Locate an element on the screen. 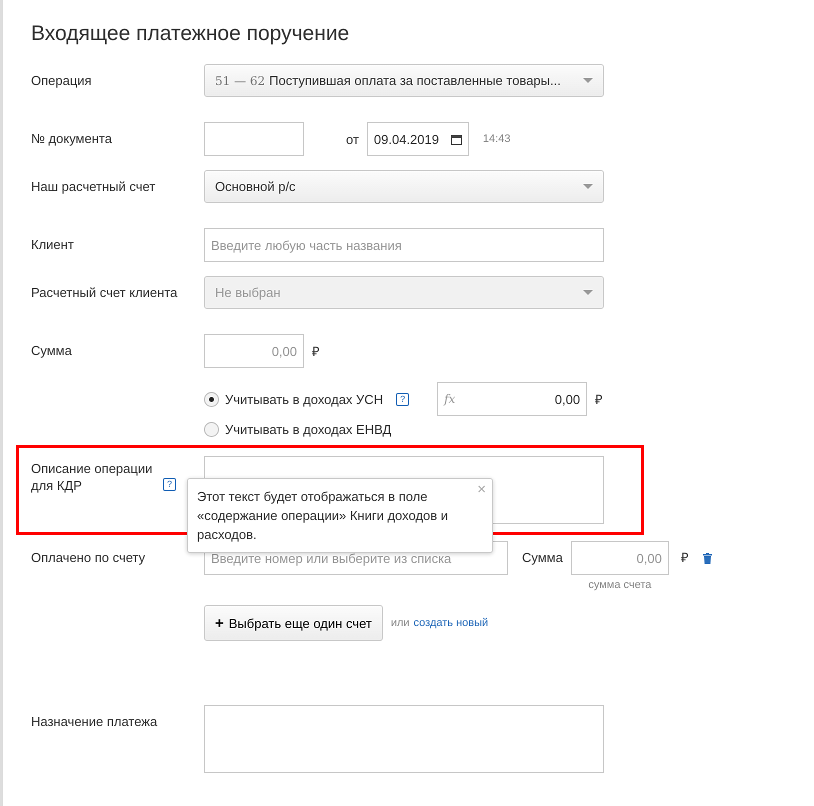 The height and width of the screenshot is (806, 814). date-prefix: от is located at coordinates (352, 139).